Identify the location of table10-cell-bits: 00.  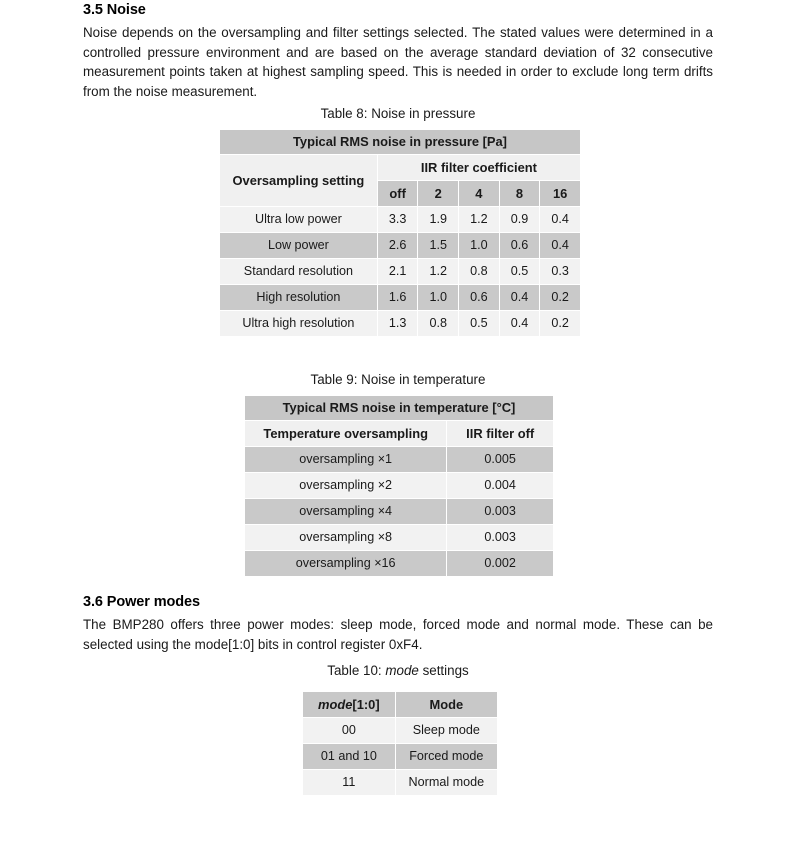
(349, 730).